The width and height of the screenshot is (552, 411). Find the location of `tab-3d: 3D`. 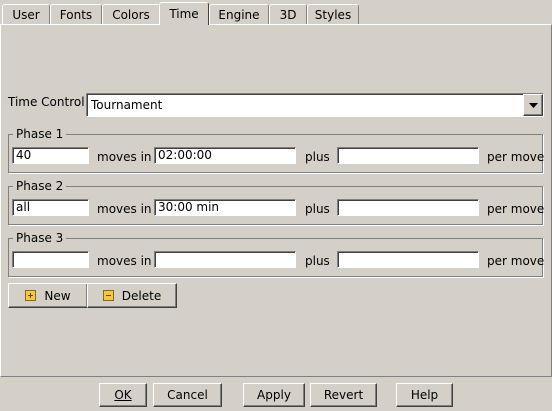

tab-3d: 3D is located at coordinates (288, 14).